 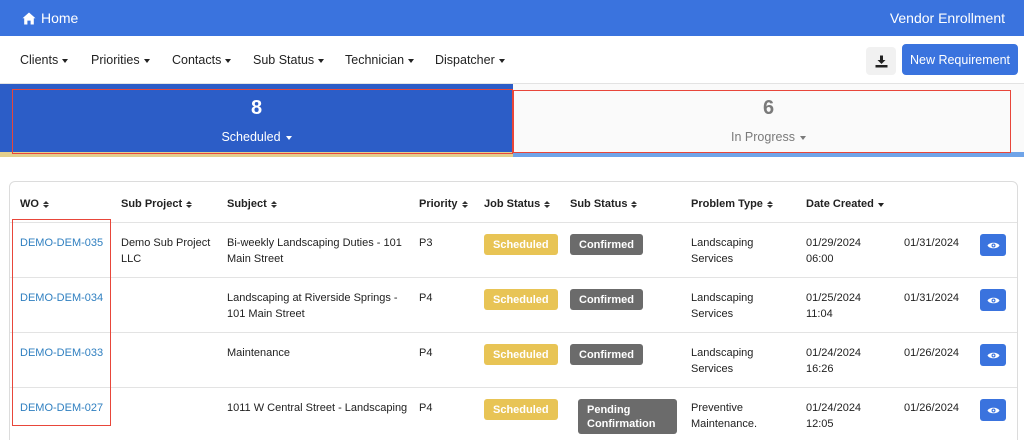 I want to click on date-created-cell: 01/24/2024 16:26, so click(x=833, y=361).